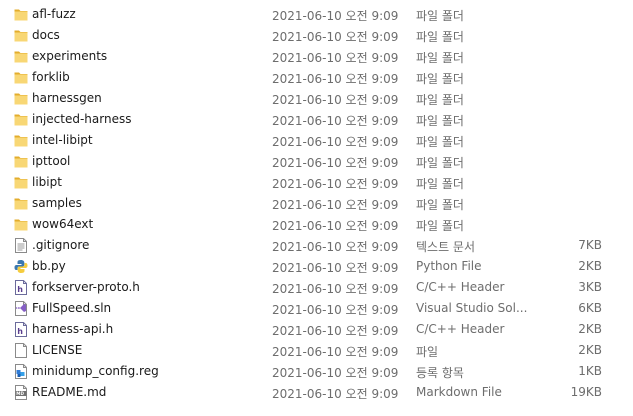 This screenshot has height=416, width=633. Describe the element at coordinates (459, 392) in the screenshot. I see `file-type: Markdown File` at that location.